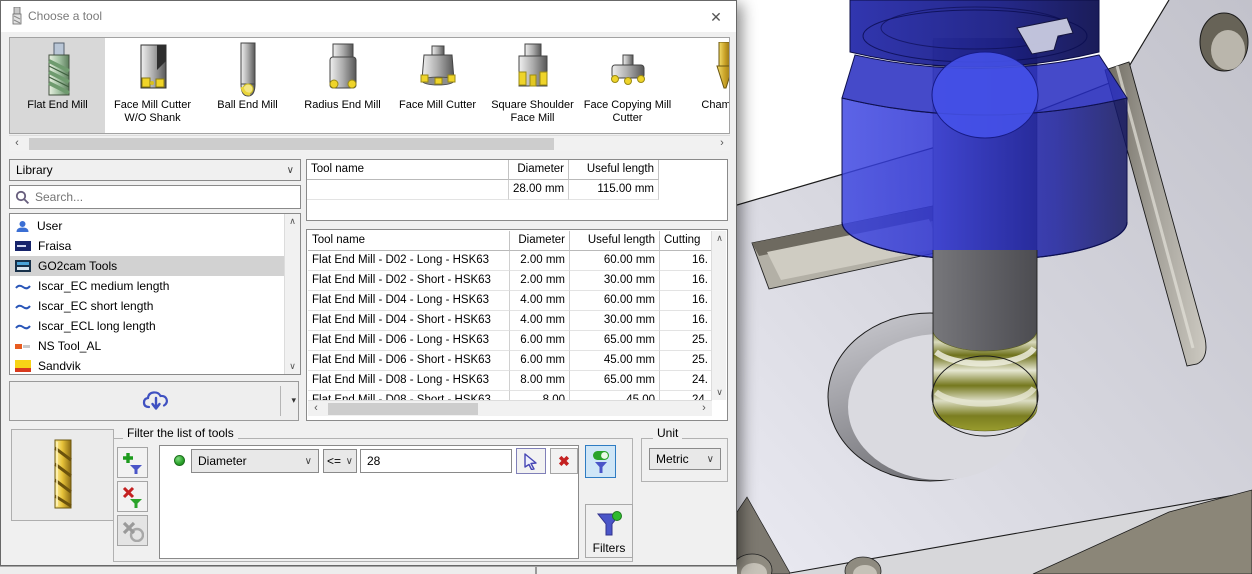  I want to click on tool-strip-scrollbar: ‹ ›, so click(369, 143).